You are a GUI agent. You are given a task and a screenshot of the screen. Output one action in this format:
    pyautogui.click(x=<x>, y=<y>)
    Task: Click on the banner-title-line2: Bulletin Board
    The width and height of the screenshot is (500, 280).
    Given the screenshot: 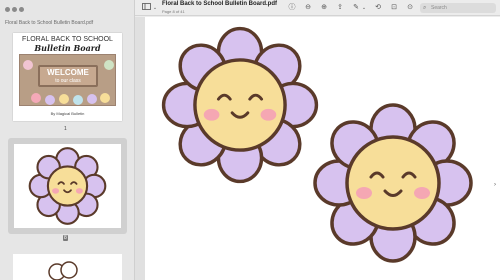 What is the action you would take?
    pyautogui.click(x=67, y=48)
    